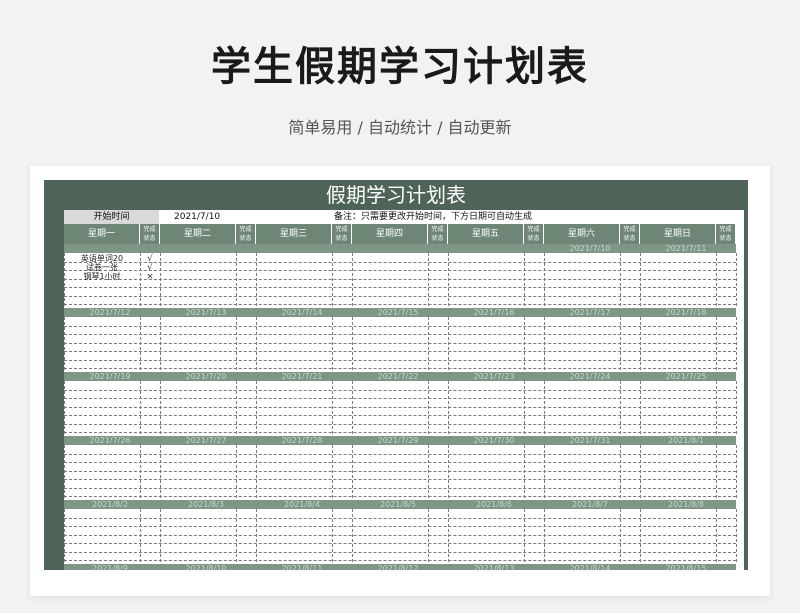 This screenshot has height=613, width=800. I want to click on date-label: 2021/7/22, so click(398, 376).